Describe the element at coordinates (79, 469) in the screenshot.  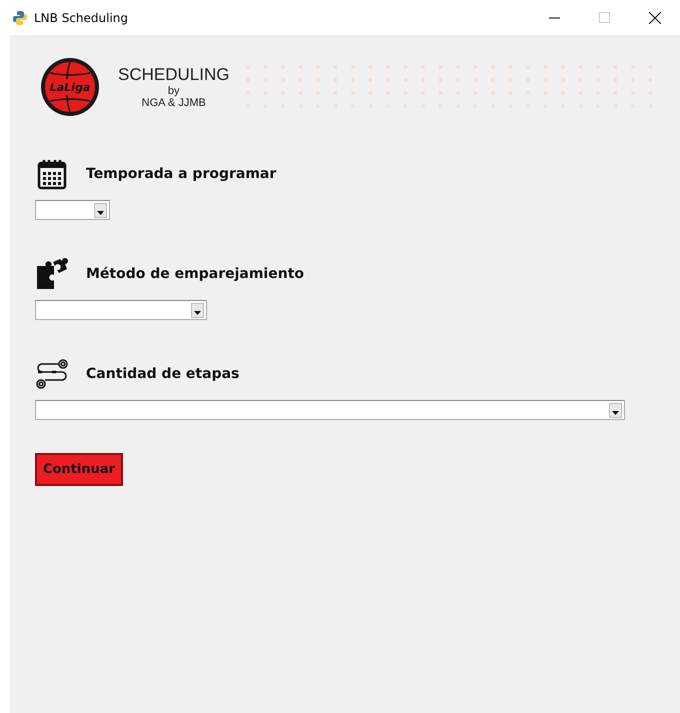
I see `continue-button: Continuar` at that location.